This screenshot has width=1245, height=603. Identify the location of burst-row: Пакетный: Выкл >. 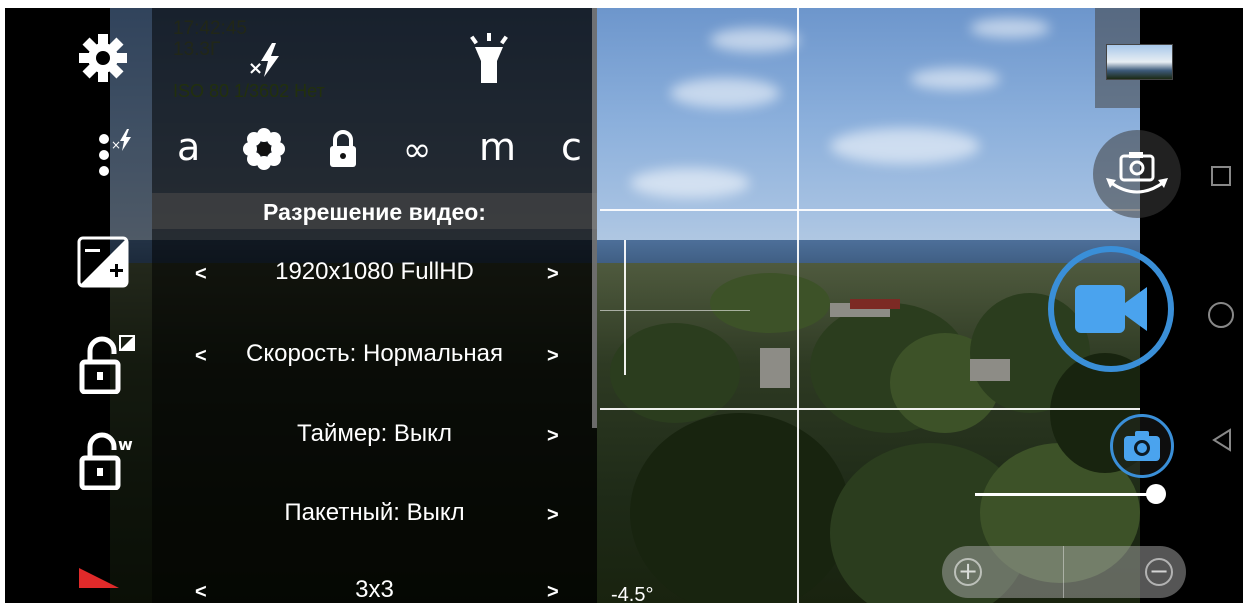
(374, 519).